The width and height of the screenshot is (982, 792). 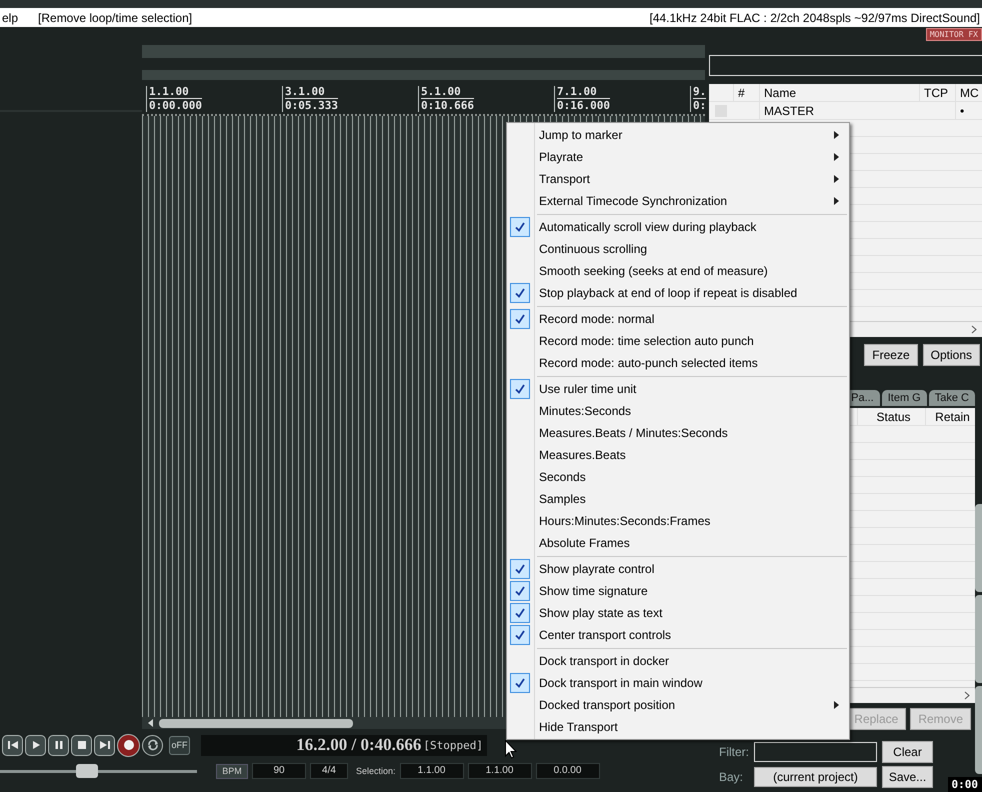 I want to click on record-icon, so click(x=128, y=745).